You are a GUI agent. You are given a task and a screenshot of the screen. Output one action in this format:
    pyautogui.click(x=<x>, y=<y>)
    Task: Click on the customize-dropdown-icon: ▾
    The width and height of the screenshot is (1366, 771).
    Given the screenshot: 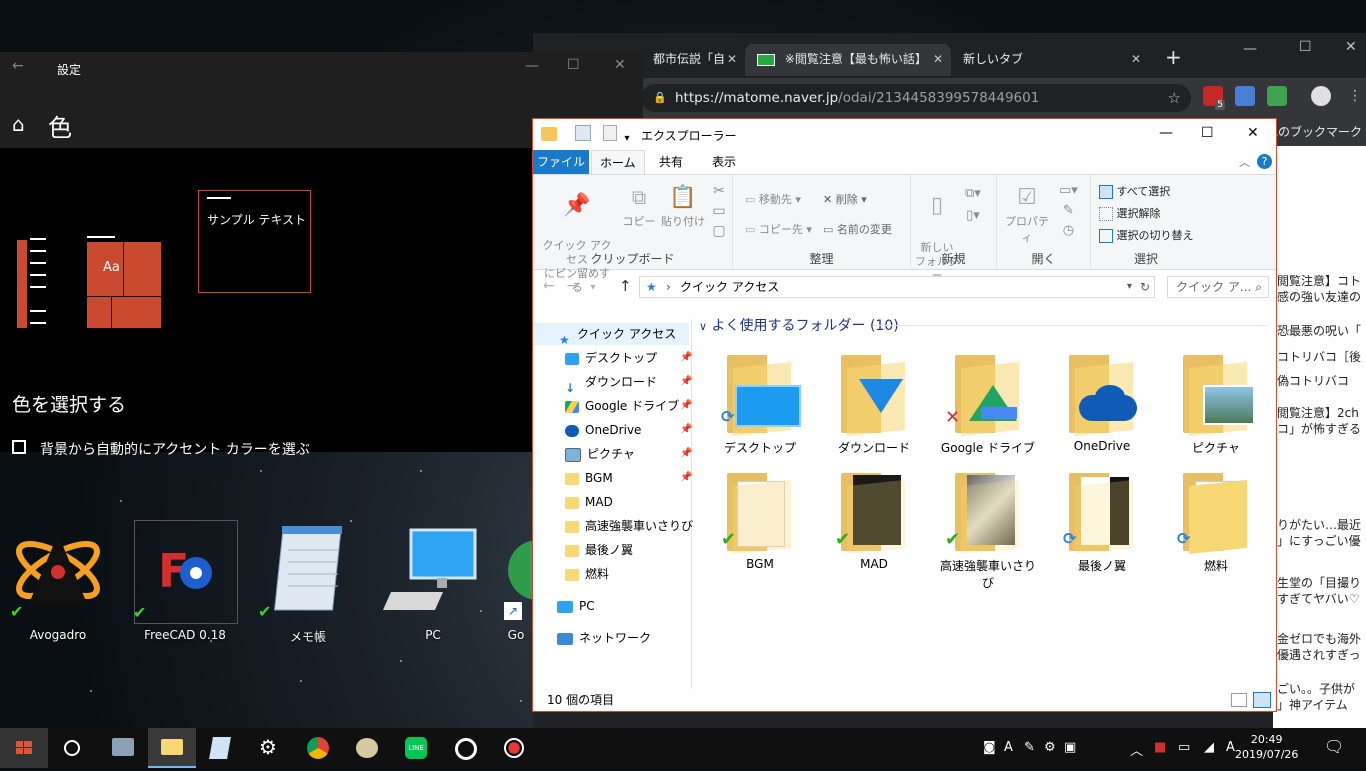 What is the action you would take?
    pyautogui.click(x=626, y=138)
    